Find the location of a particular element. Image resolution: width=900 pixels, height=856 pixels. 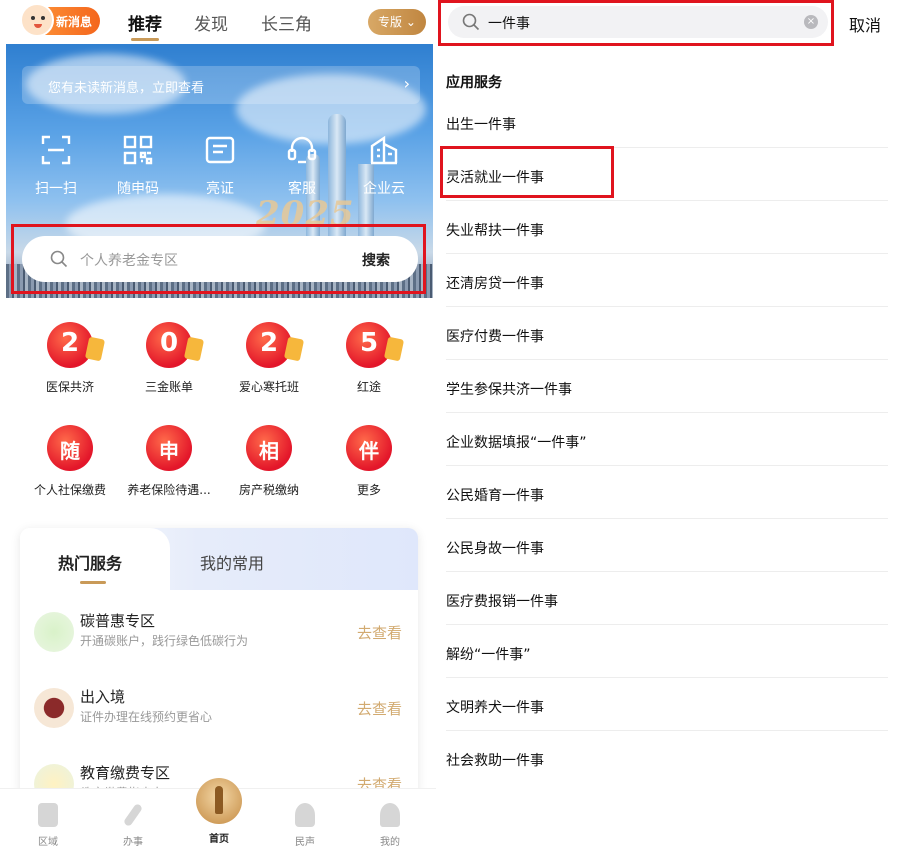

service-item-subtitle: 开通碳账户，践行绿色低碳行为 is located at coordinates (164, 641).